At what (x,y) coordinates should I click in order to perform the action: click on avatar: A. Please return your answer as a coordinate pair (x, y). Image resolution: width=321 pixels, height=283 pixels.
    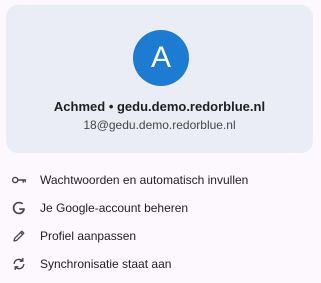
    Looking at the image, I should click on (161, 58).